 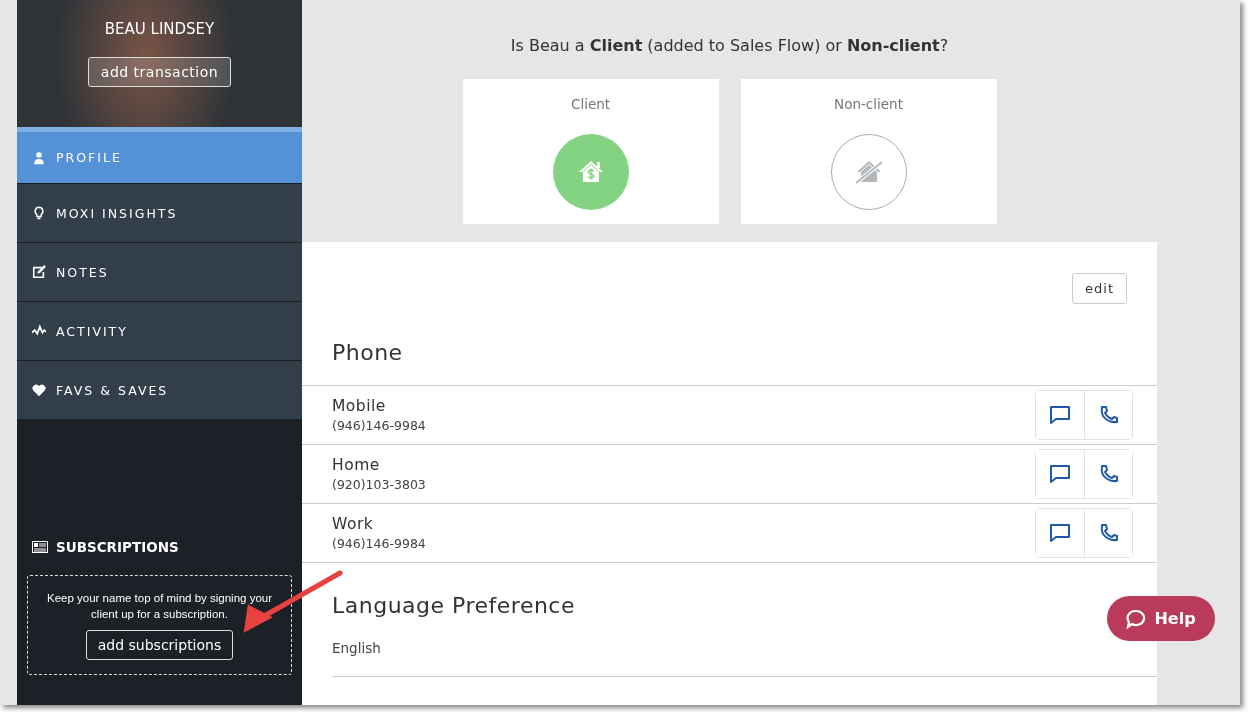 What do you see at coordinates (39, 390) in the screenshot?
I see `heart-icon` at bounding box center [39, 390].